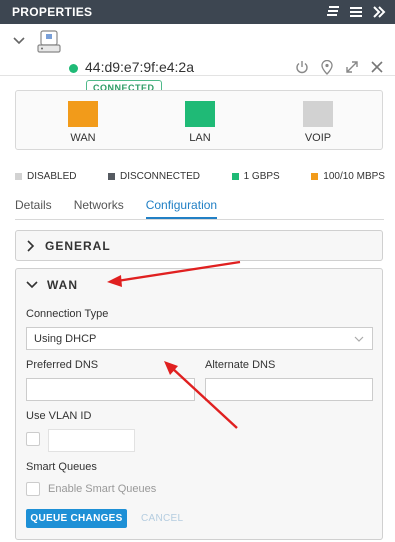  What do you see at coordinates (318, 114) in the screenshot?
I see `port-voip-indicator` at bounding box center [318, 114].